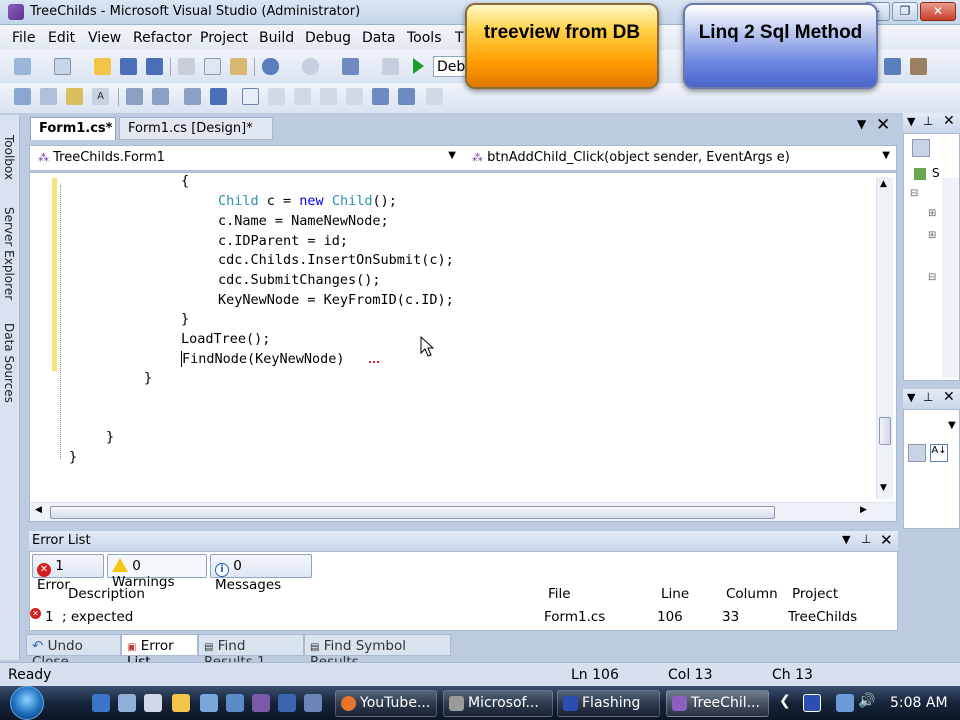 The width and height of the screenshot is (960, 720). Describe the element at coordinates (785, 701) in the screenshot. I see `tray-expand-icon: ❮` at that location.